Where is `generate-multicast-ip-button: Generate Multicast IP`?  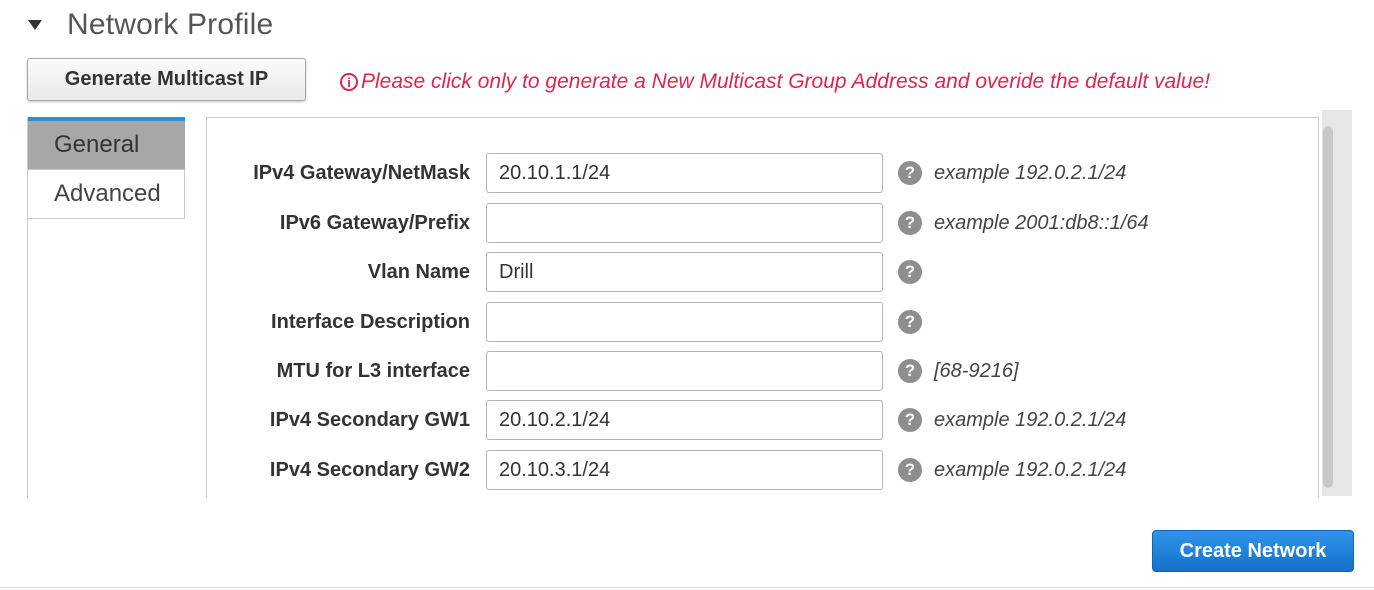
generate-multicast-ip-button: Generate Multicast IP is located at coordinates (166, 79).